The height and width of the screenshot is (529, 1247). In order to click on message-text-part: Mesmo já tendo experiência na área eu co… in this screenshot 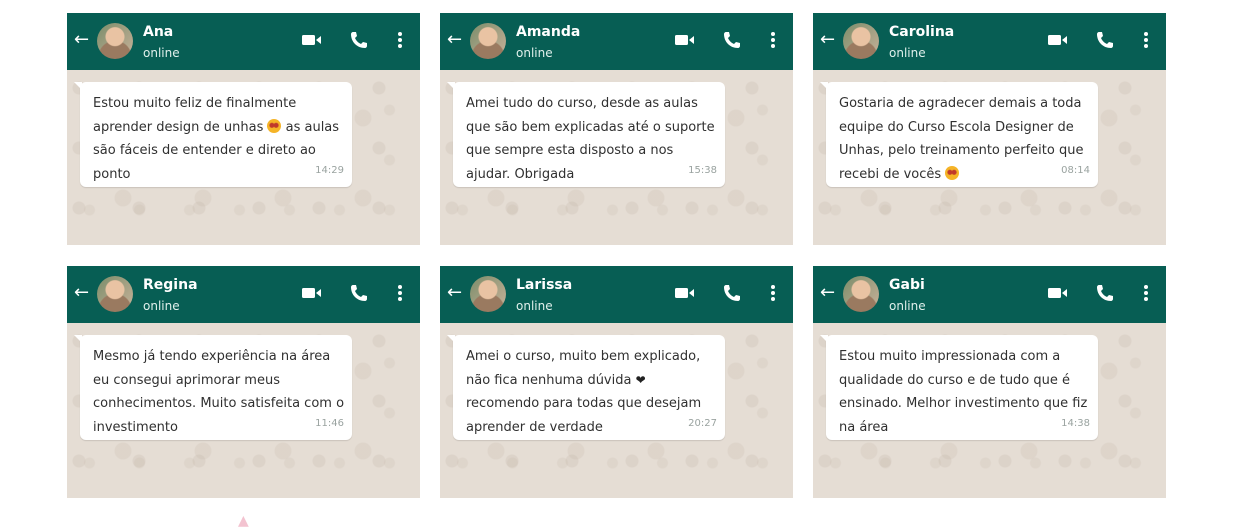, I will do `click(219, 392)`.